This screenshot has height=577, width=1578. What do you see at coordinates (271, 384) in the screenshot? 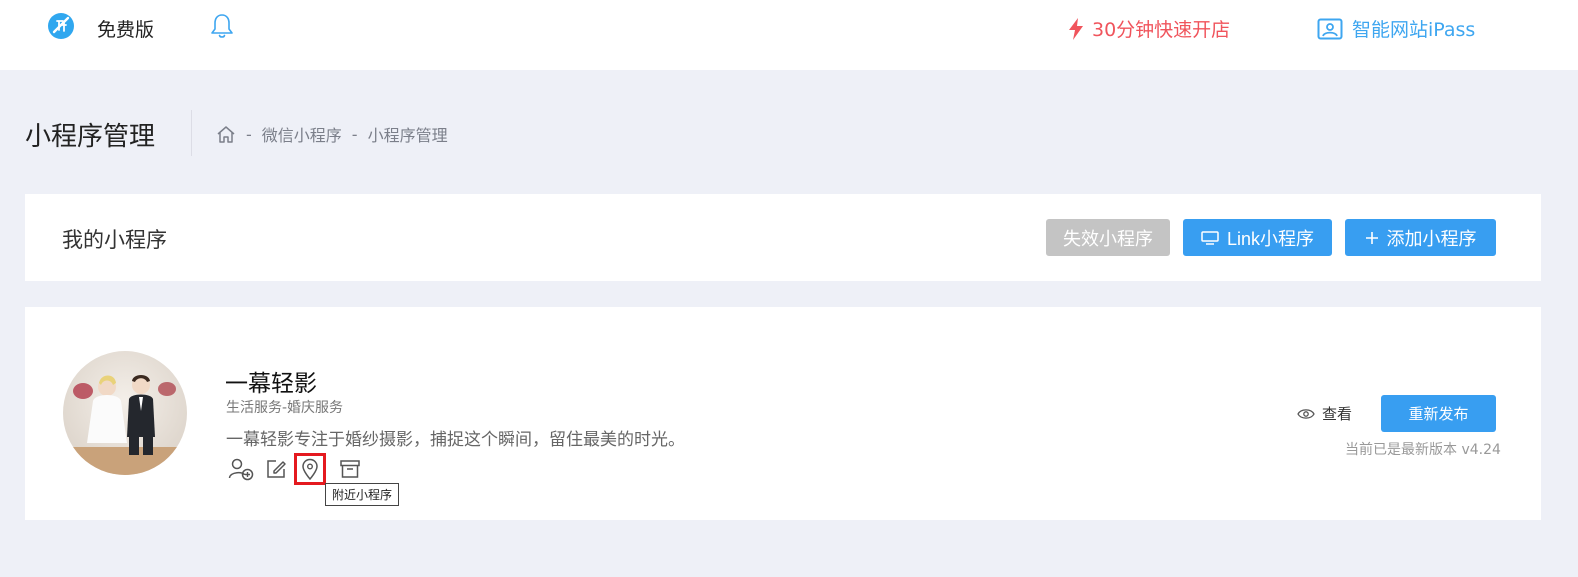
I see `app-name: 一幕轻影` at bounding box center [271, 384].